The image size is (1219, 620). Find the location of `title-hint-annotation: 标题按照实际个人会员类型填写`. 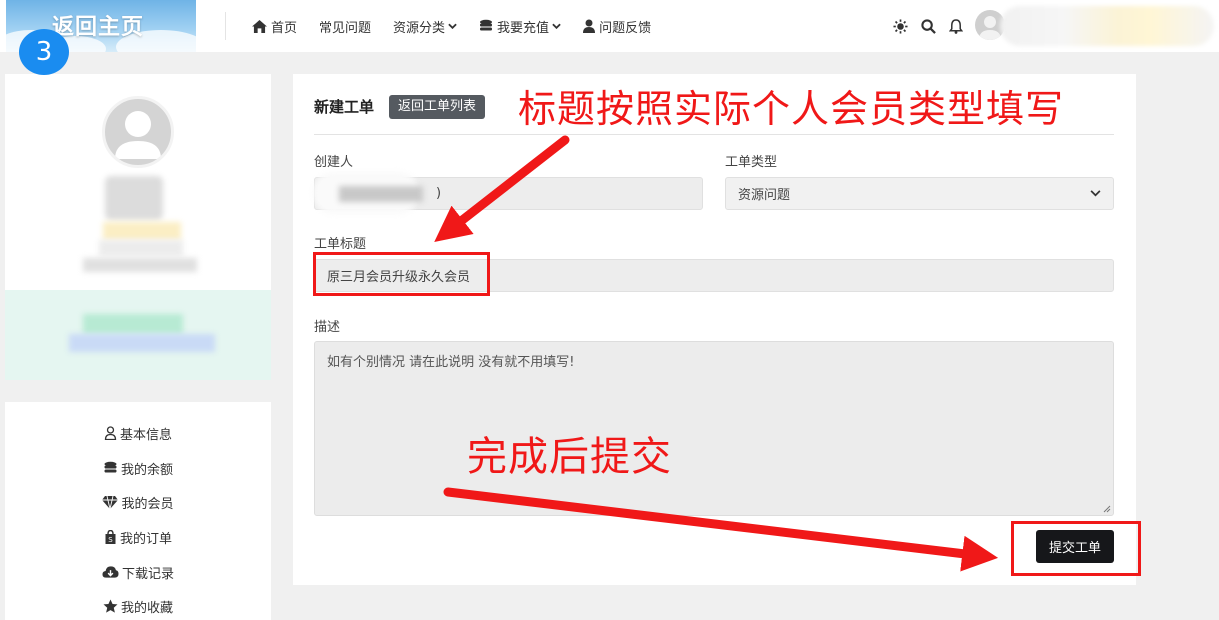

title-hint-annotation: 标题按照实际个人会员类型填写 is located at coordinates (791, 109).